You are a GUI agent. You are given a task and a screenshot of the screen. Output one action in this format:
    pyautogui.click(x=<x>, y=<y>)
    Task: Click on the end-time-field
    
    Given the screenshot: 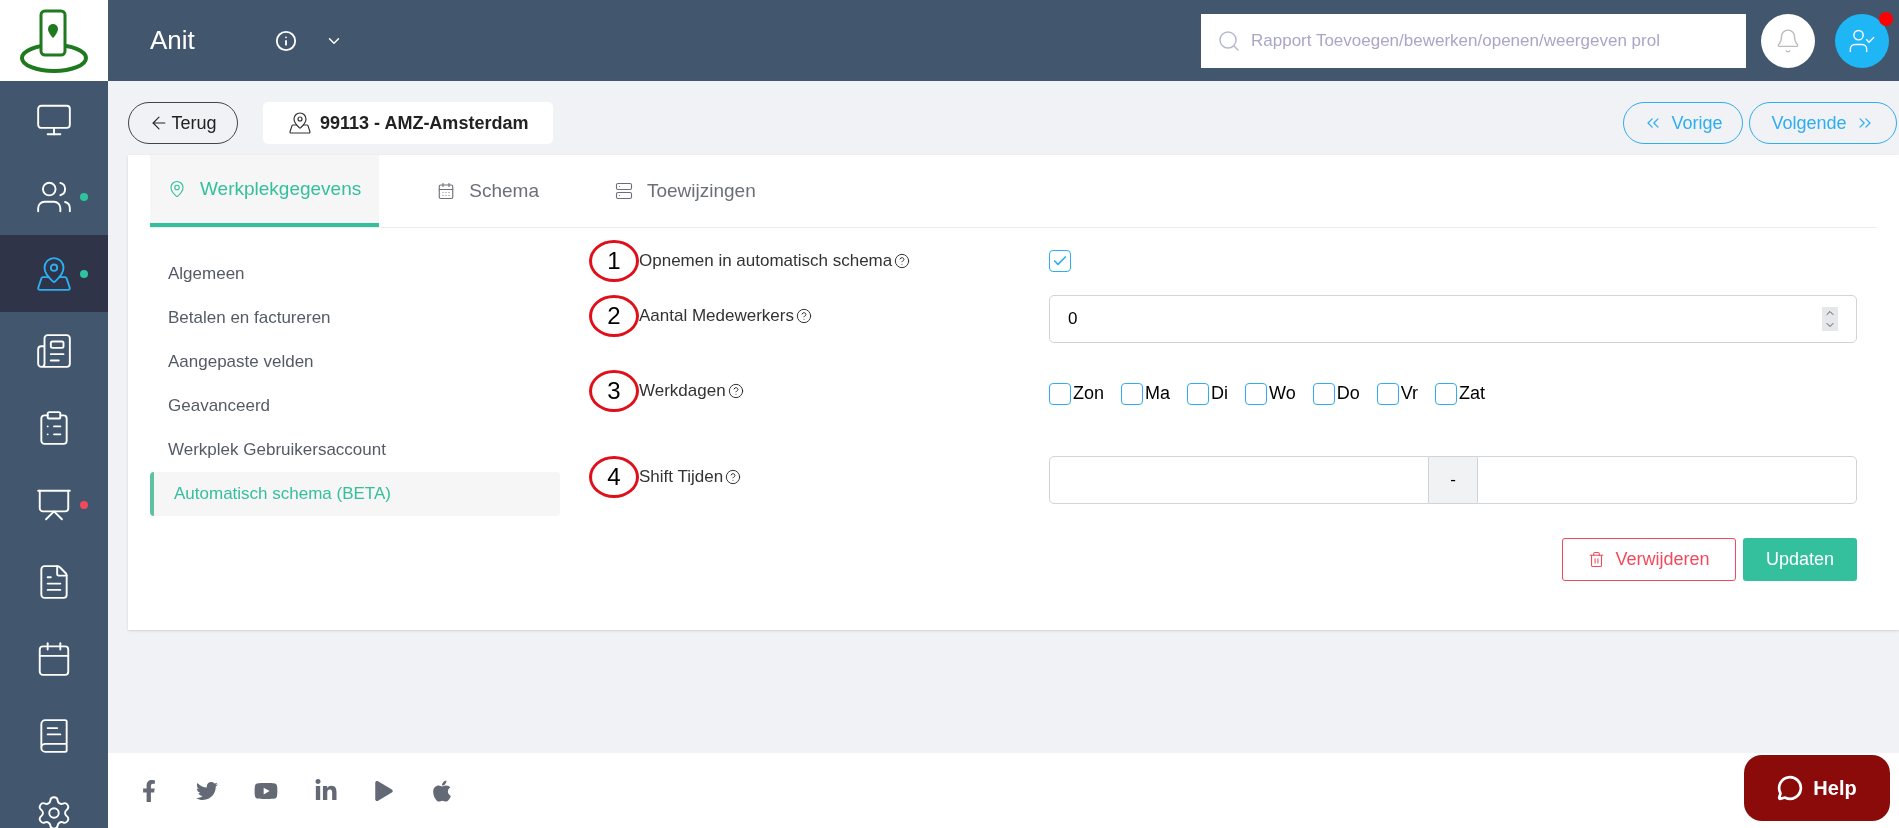 What is the action you would take?
    pyautogui.click(x=1667, y=480)
    